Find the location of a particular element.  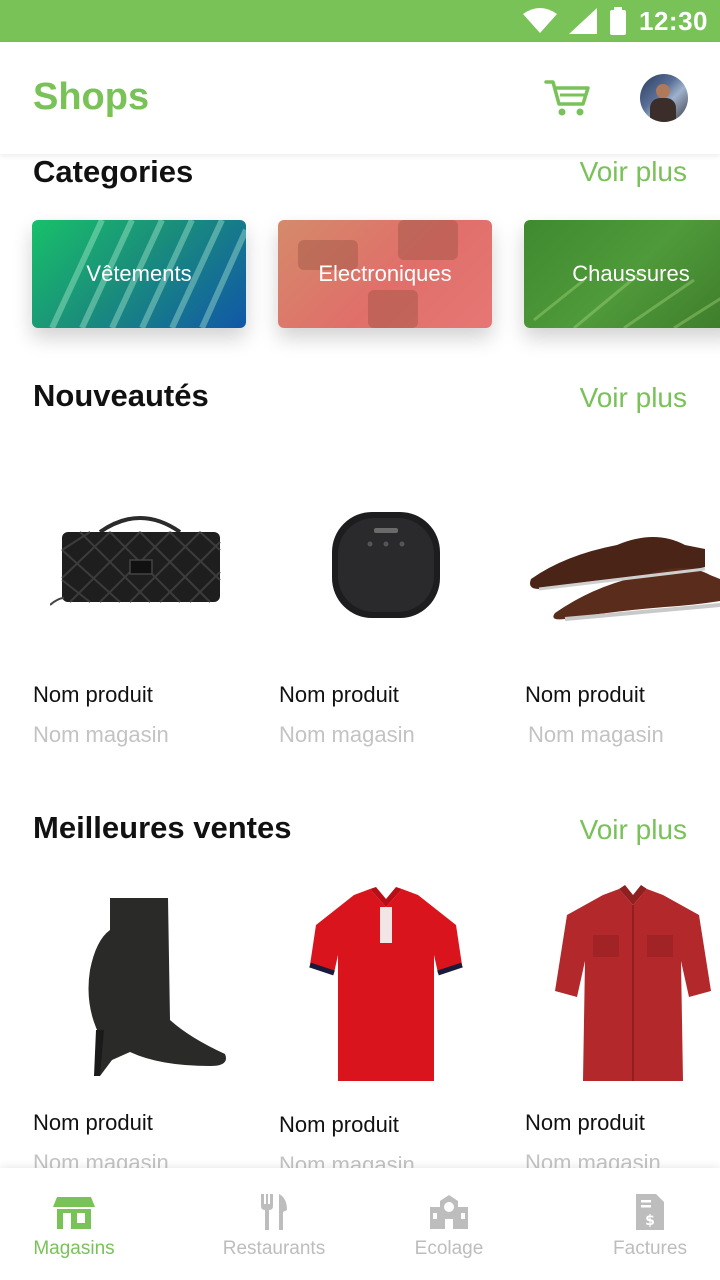

polo-shirt-image is located at coordinates (386, 984).